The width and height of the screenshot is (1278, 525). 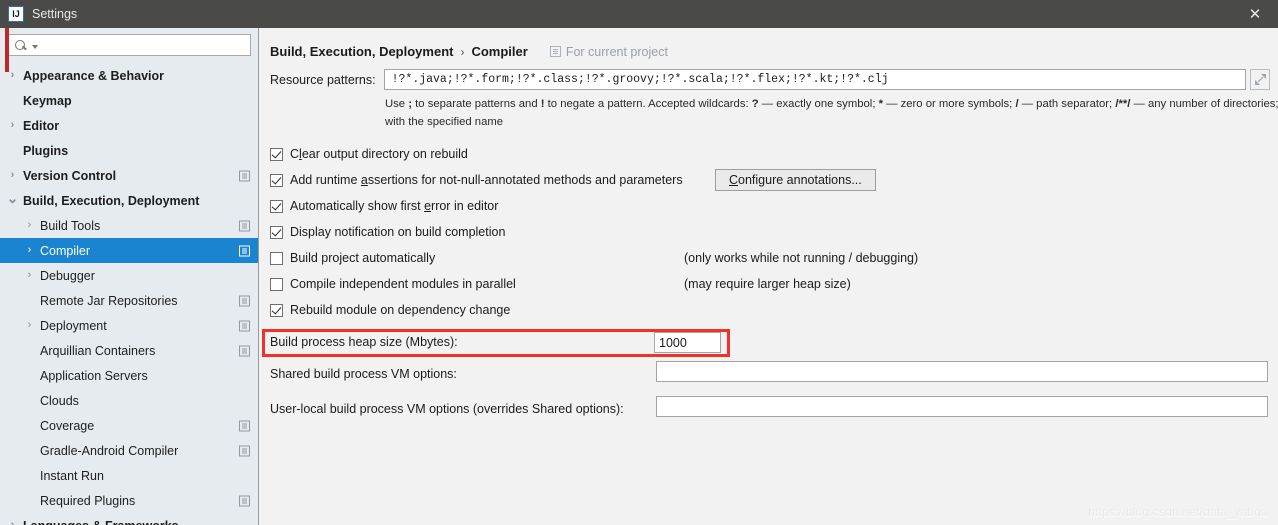 I want to click on sidebar-item-gradle-android-compiler: ›Gradle-Android Compiler, so click(x=129, y=450).